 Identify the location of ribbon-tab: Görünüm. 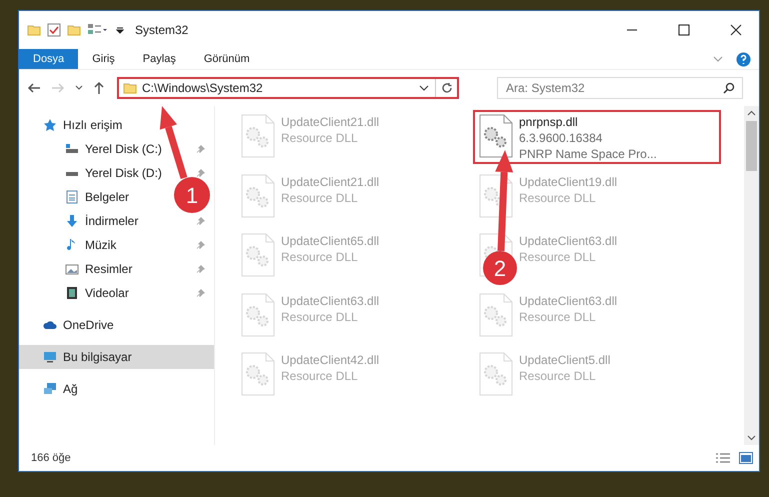
(227, 59).